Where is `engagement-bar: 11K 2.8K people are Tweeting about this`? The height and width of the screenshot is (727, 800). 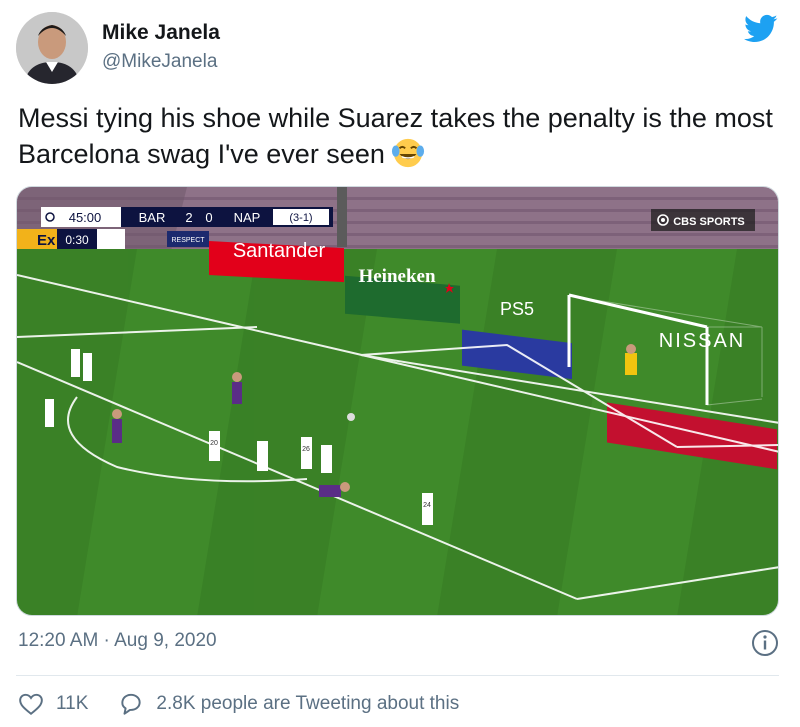
engagement-bar: 11K 2.8K people are Tweeting about this is located at coordinates (238, 704).